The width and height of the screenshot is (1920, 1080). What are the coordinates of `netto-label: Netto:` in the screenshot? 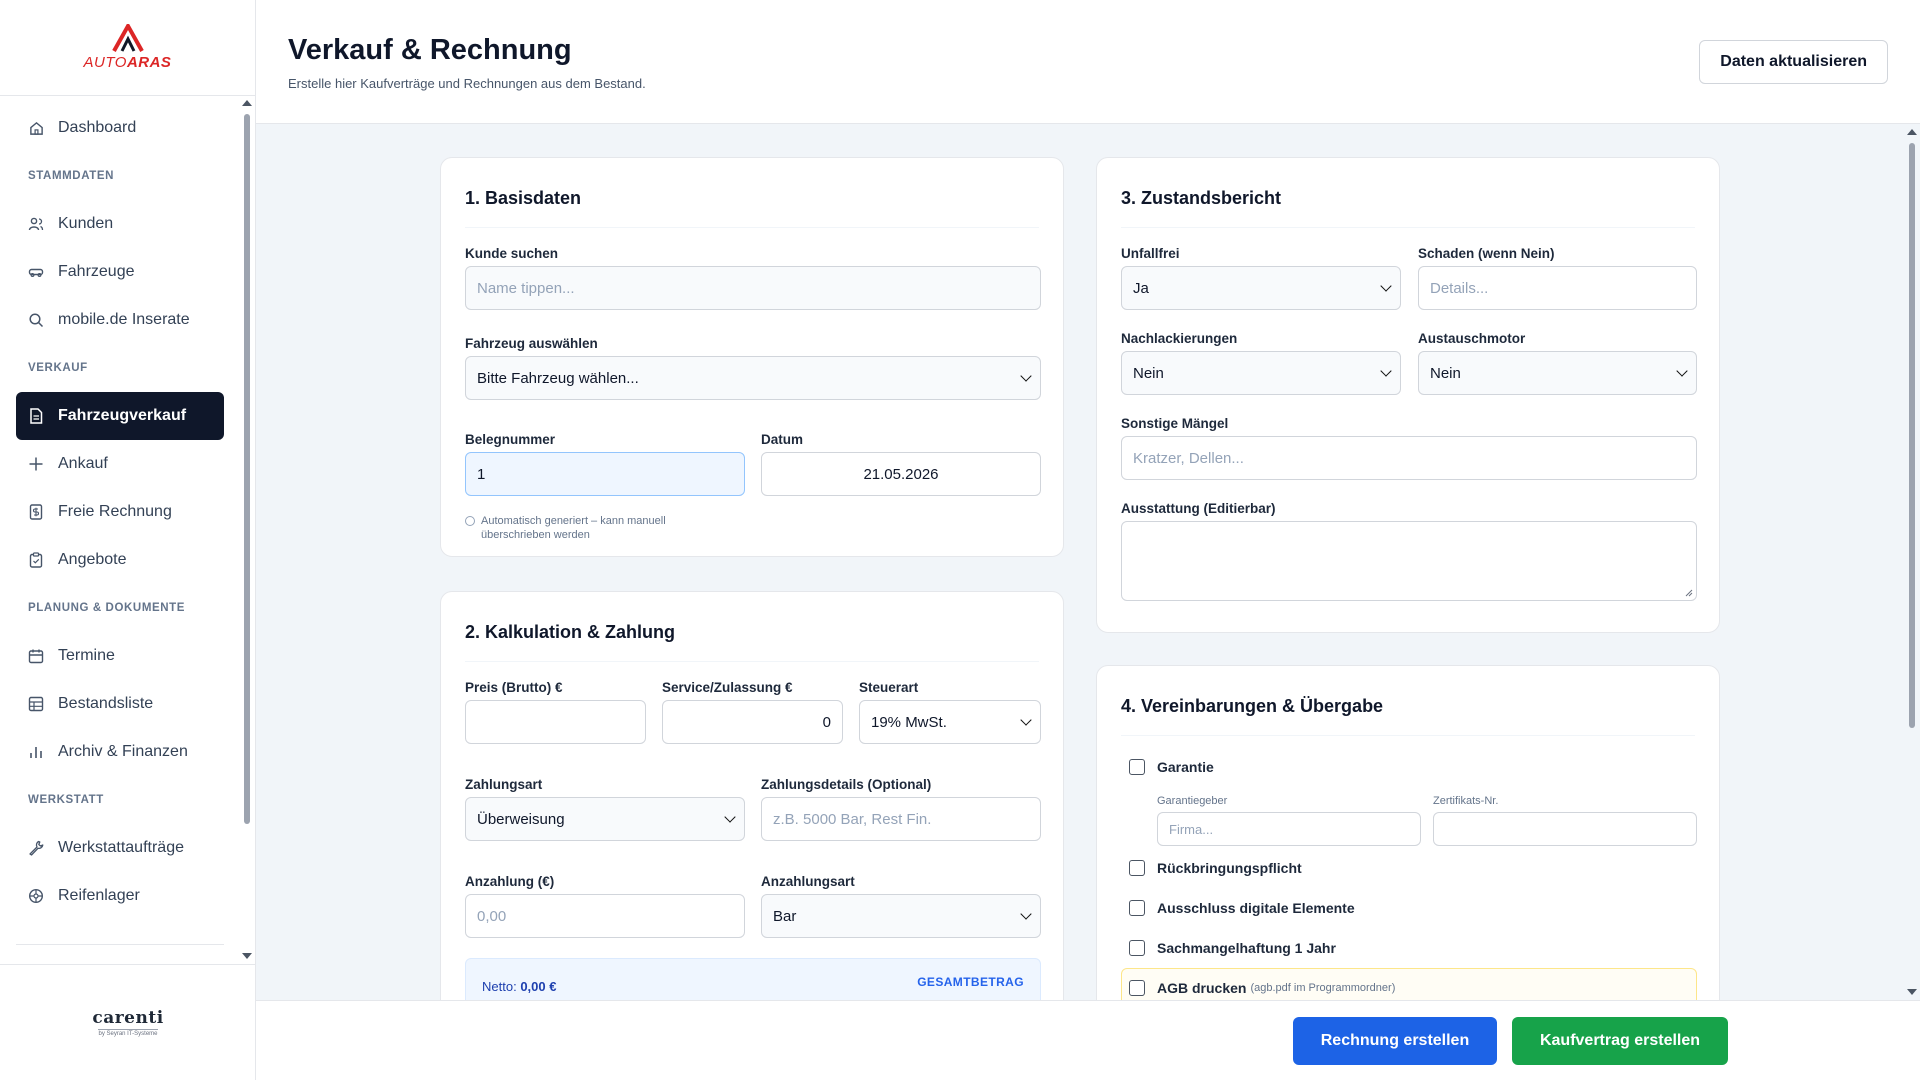 It's located at (499, 986).